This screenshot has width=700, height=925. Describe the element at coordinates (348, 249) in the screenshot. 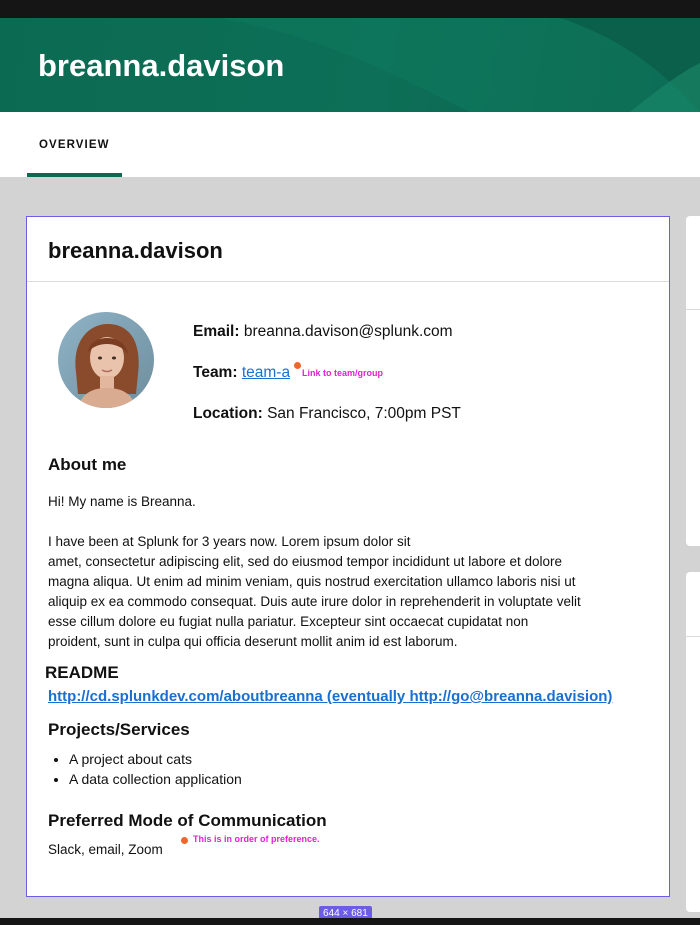

I see `profile-card-header: breanna.davison` at that location.